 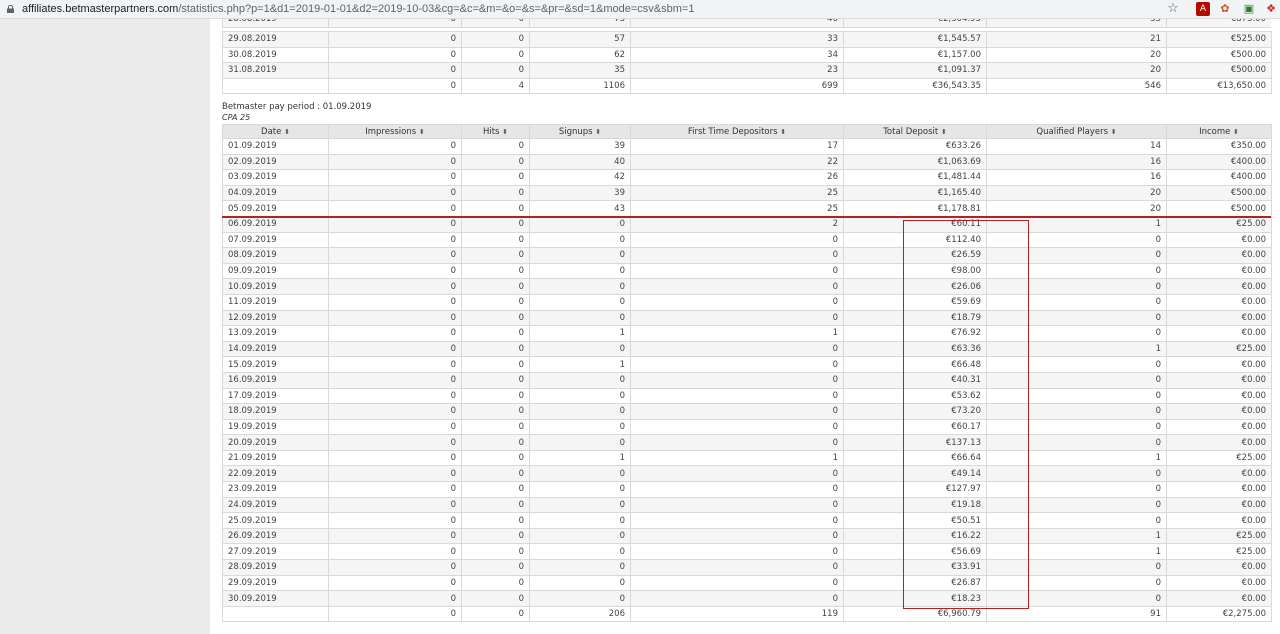 I want to click on date-cell: 28.08.2019, so click(x=275, y=23).